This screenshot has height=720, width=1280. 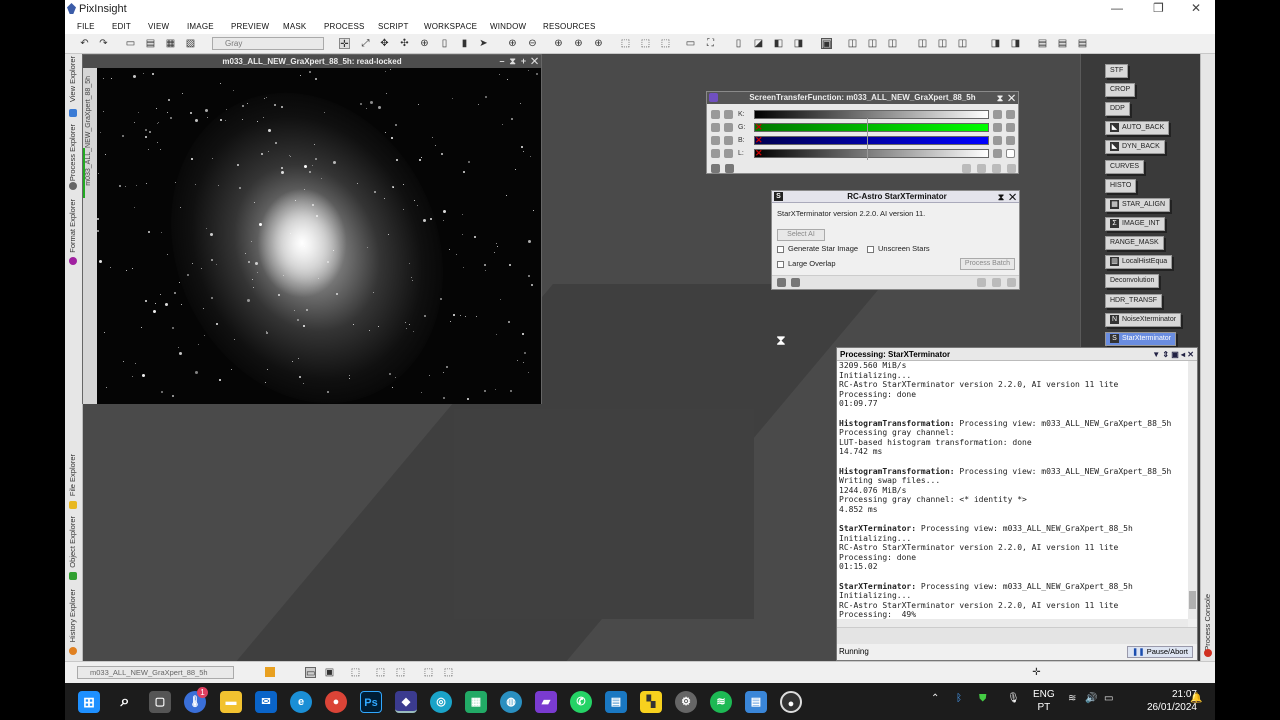 What do you see at coordinates (72, 615) in the screenshot?
I see `tab-history-explorer: History Explorer` at bounding box center [72, 615].